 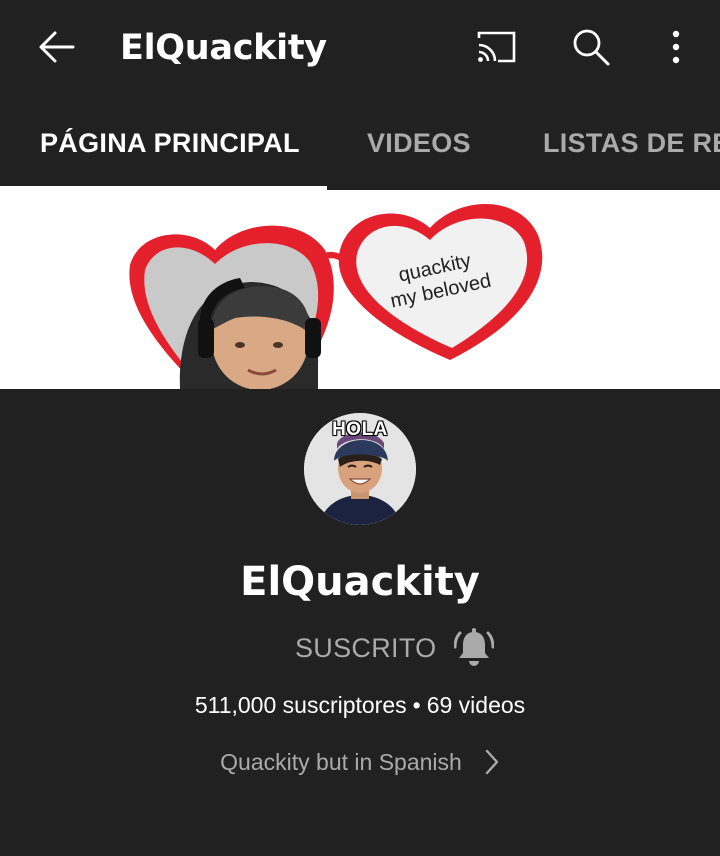 I want to click on back-button, so click(x=57, y=47).